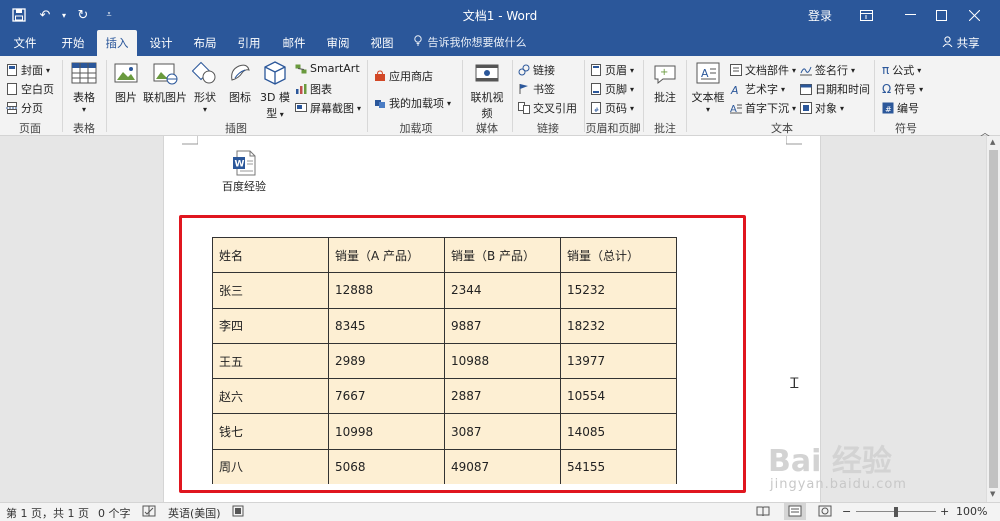 The image size is (1000, 521). What do you see at coordinates (767, 108) in the screenshot?
I see `dropcap-label: 首字下沉` at bounding box center [767, 108].